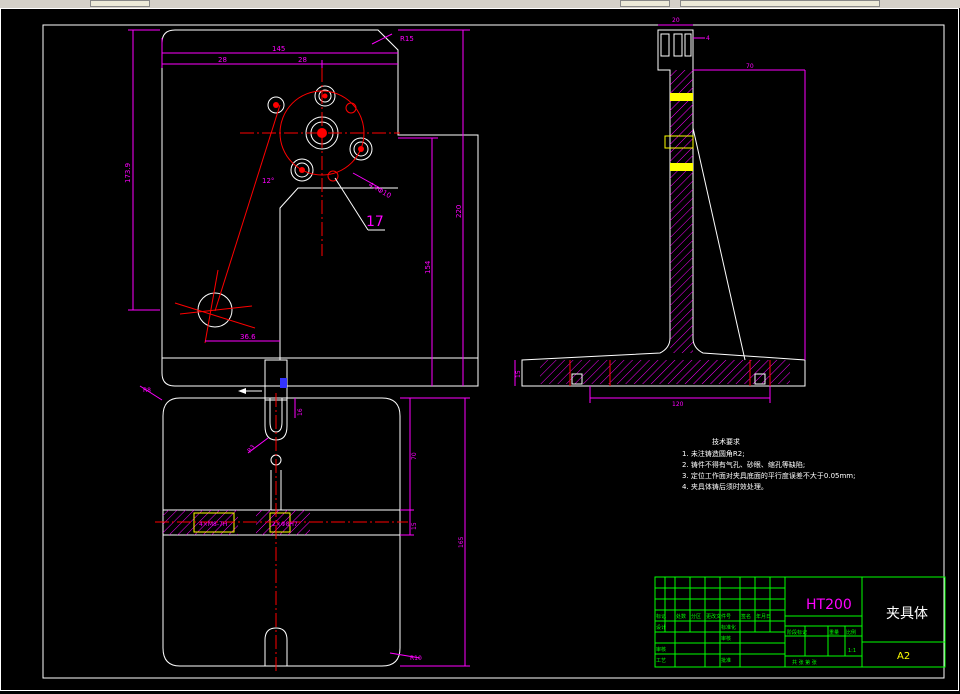 The image size is (960, 694). Describe the element at coordinates (128, 173) in the screenshot. I see `dim-height-left: 173.9` at that location.